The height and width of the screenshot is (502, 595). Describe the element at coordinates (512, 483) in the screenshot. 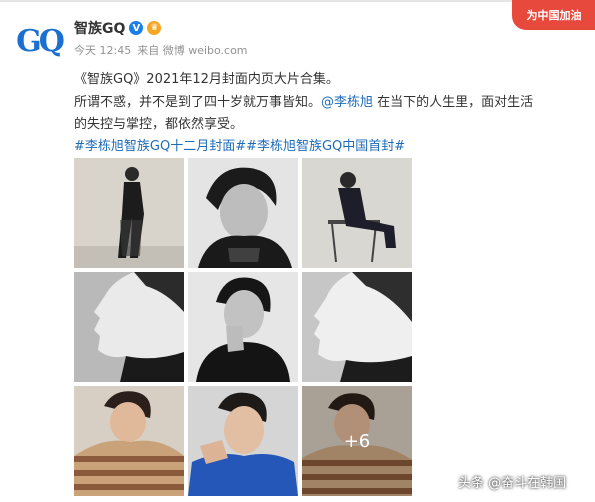

I see `watermark: 头条 @奋斗在韩国` at that location.